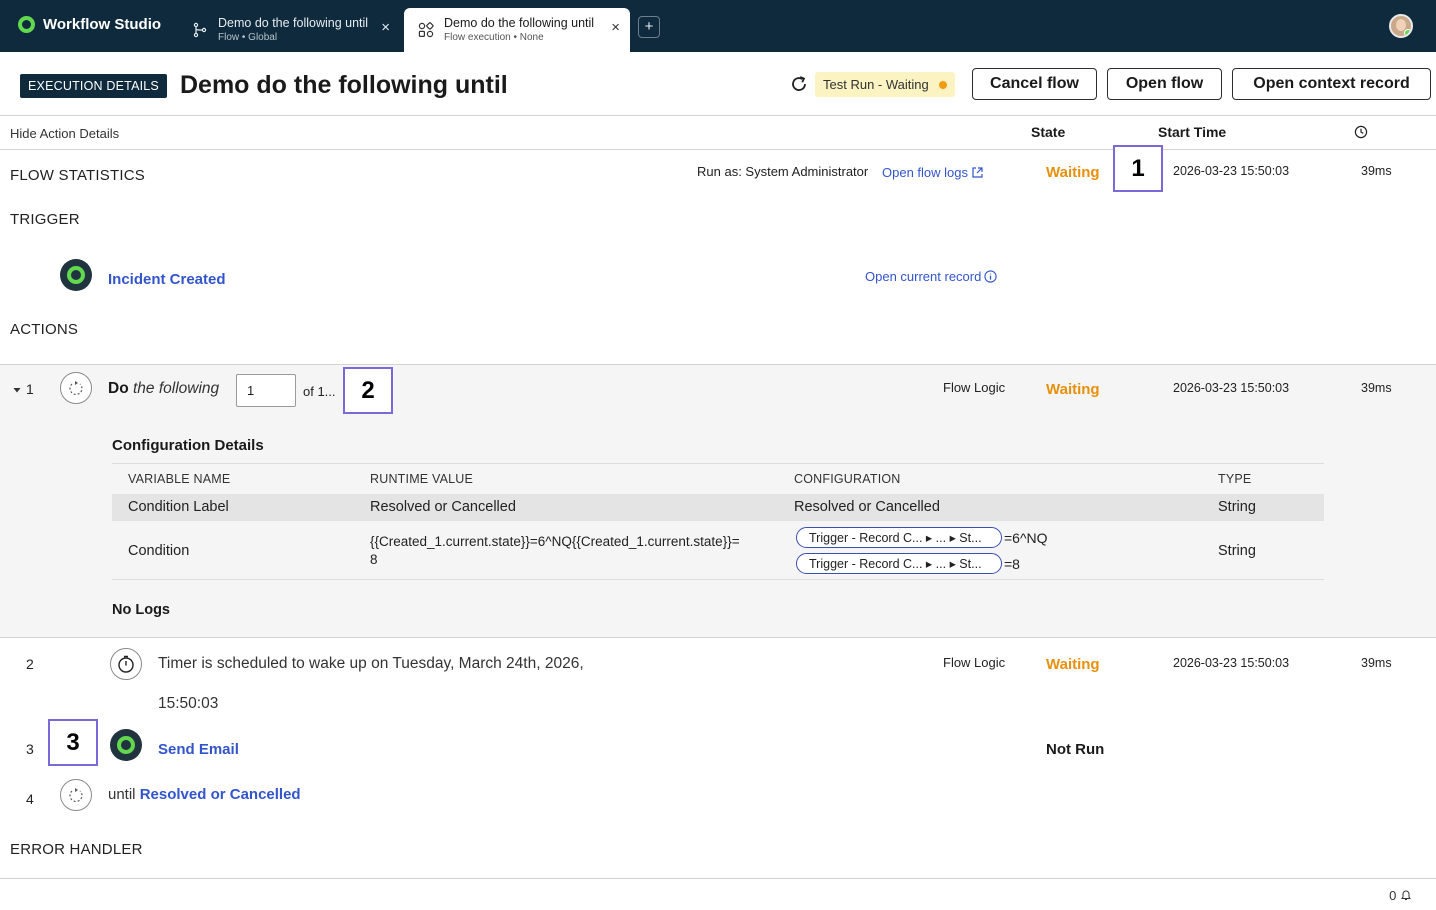  What do you see at coordinates (17, 390) in the screenshot?
I see `collapse-chevron-icon` at bounding box center [17, 390].